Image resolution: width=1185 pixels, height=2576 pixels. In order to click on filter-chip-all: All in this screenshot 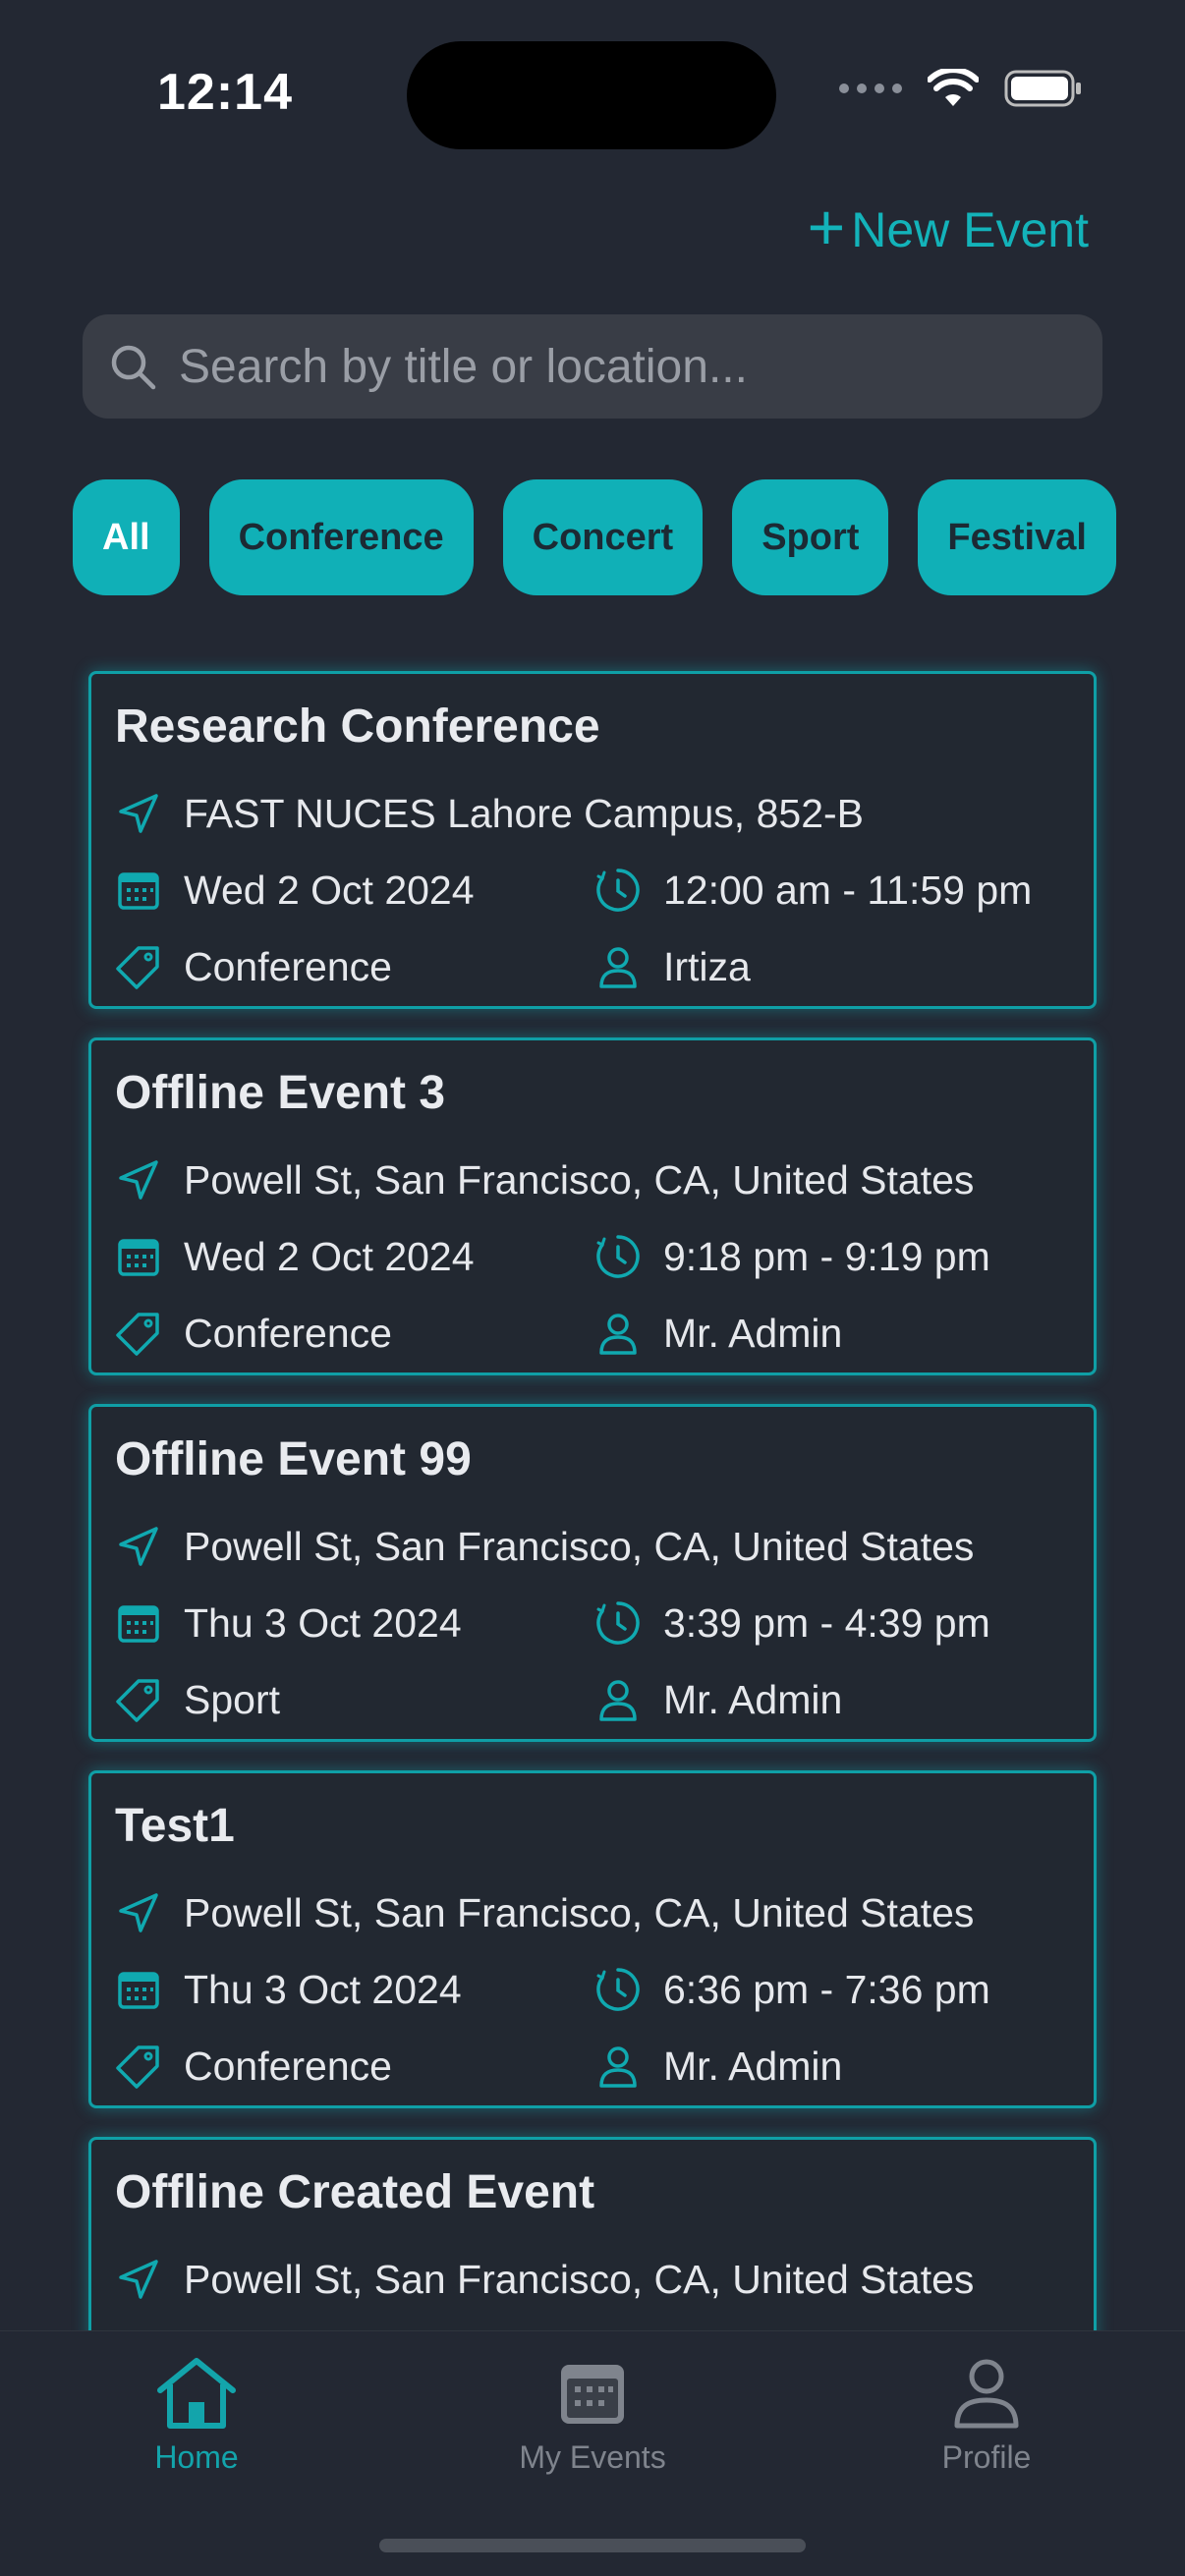, I will do `click(127, 537)`.